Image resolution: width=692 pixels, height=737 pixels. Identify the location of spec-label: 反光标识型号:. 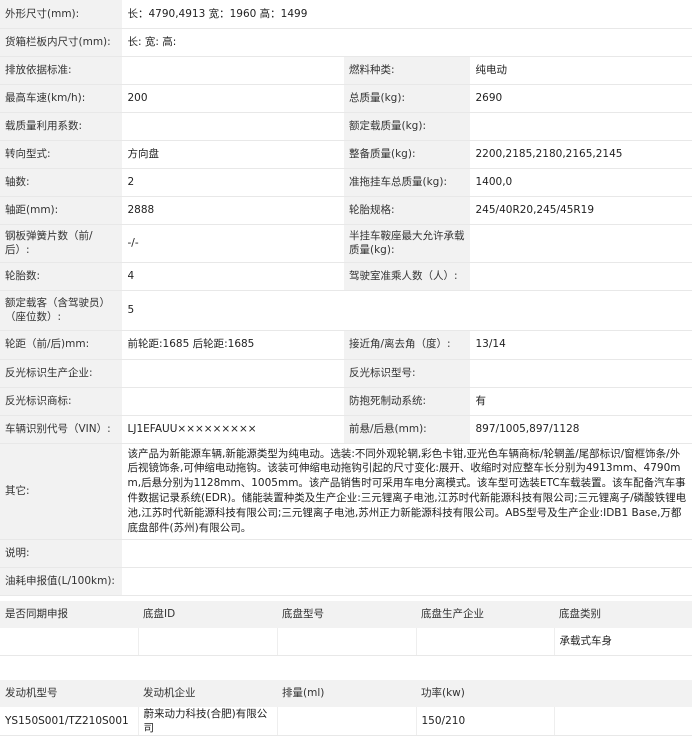
(407, 373).